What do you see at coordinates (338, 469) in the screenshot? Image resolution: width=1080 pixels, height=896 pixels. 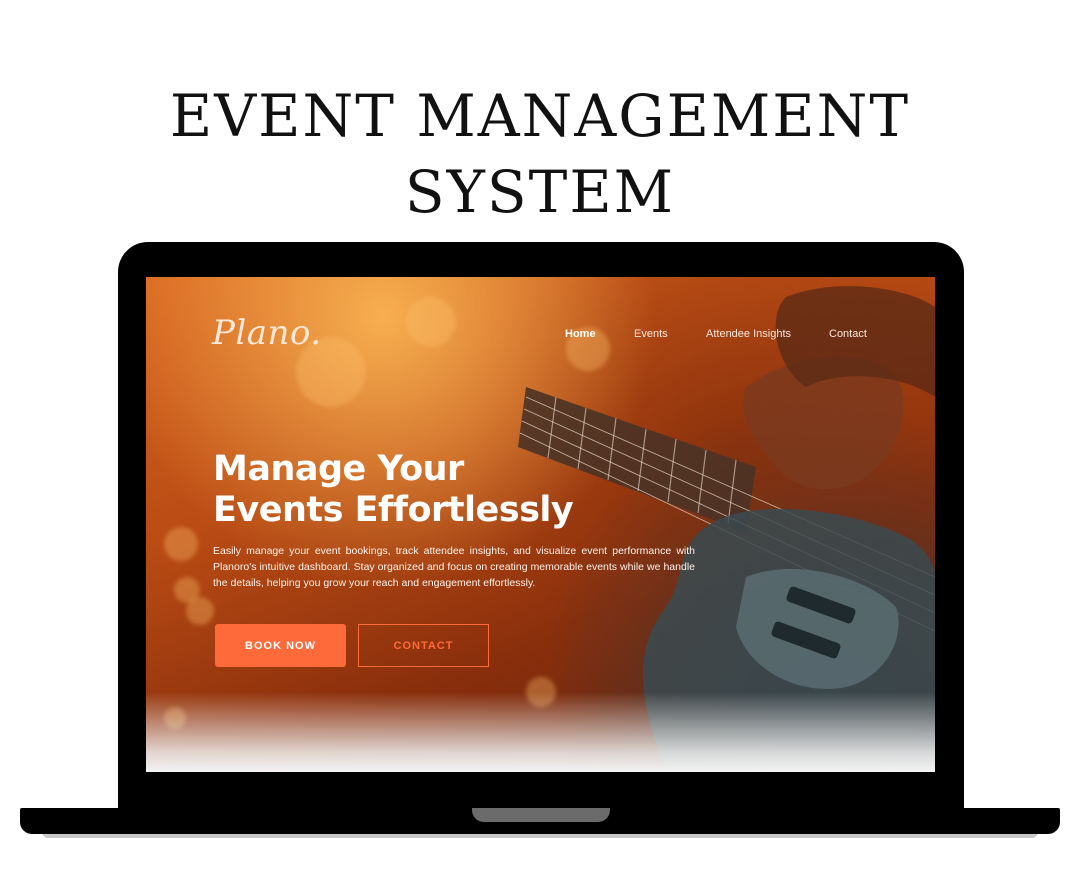 I see `hero-title-line-1: Manage Your` at bounding box center [338, 469].